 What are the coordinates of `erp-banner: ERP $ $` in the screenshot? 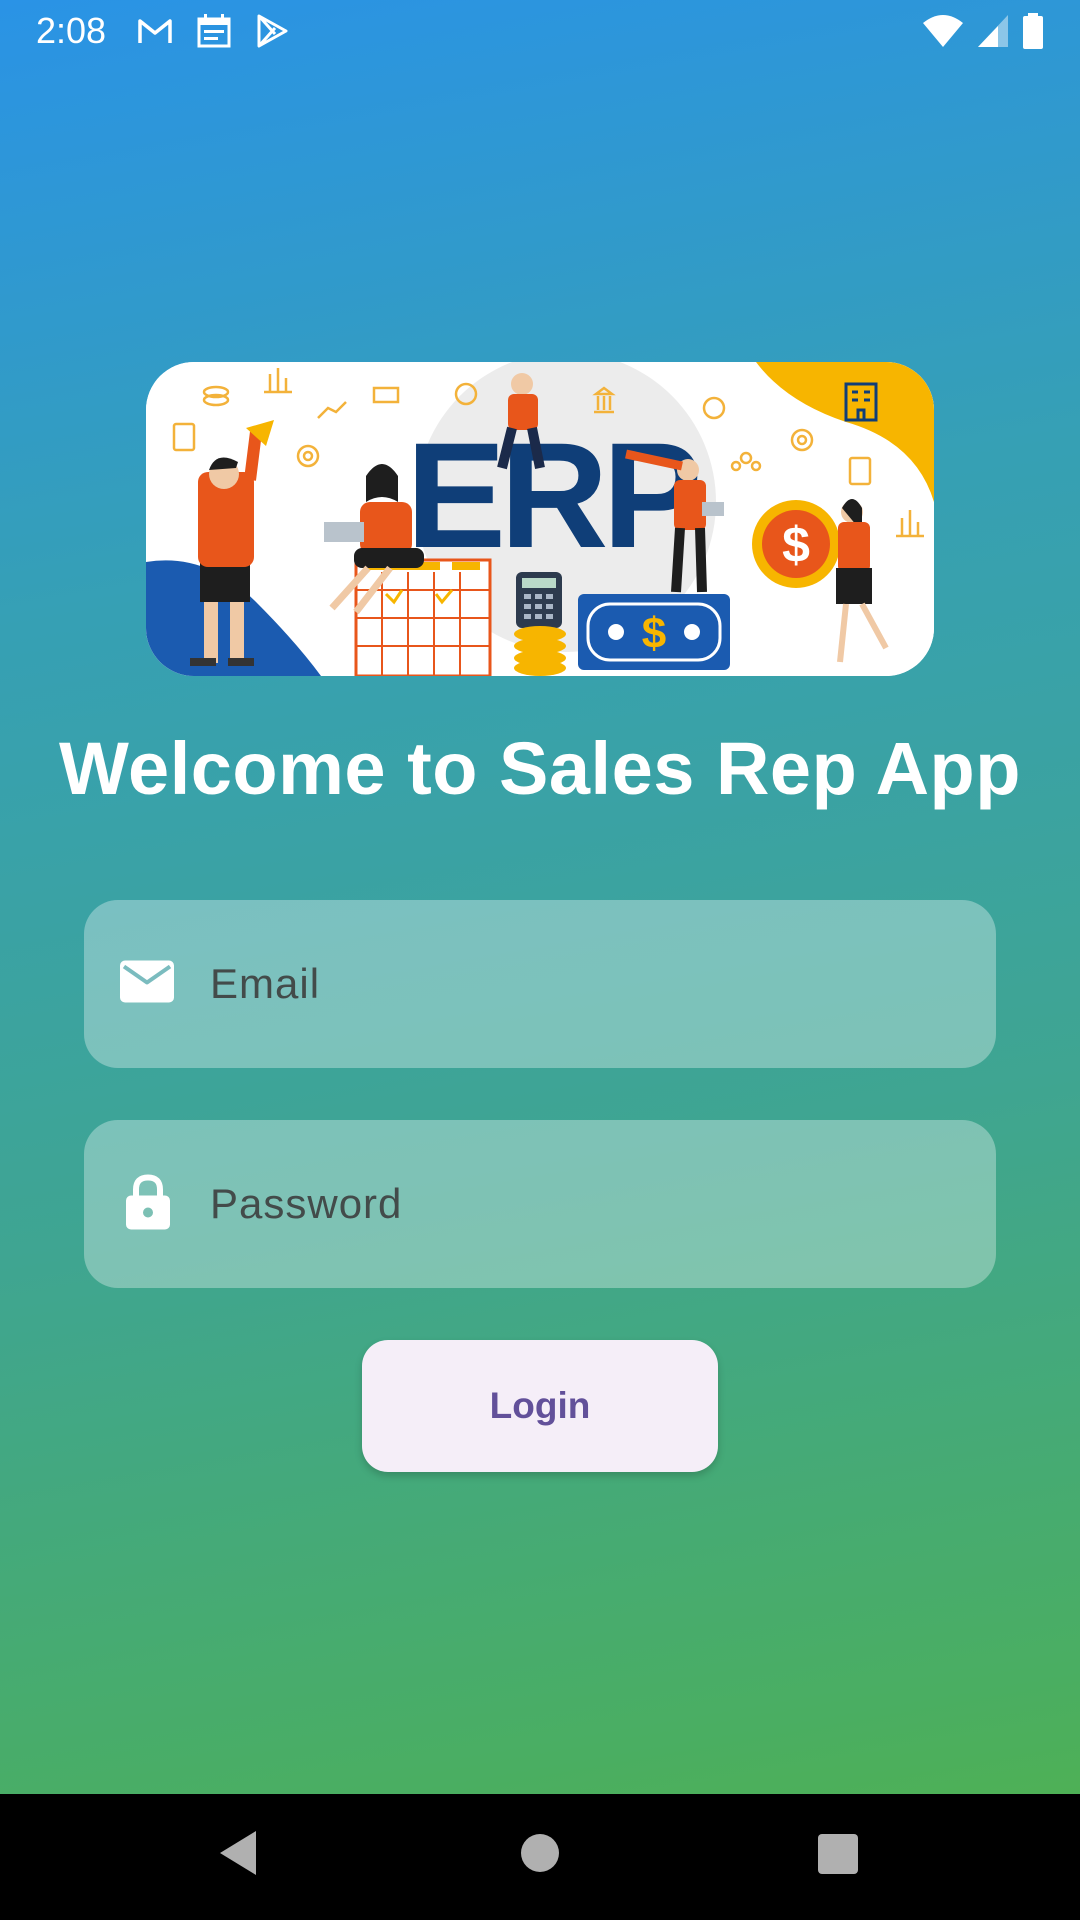 It's located at (540, 519).